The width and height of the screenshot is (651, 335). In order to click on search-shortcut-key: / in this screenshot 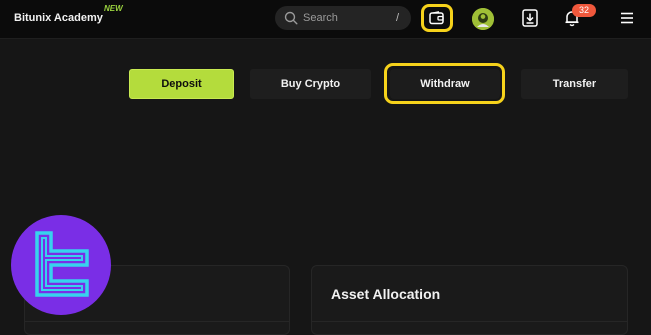, I will do `click(397, 18)`.